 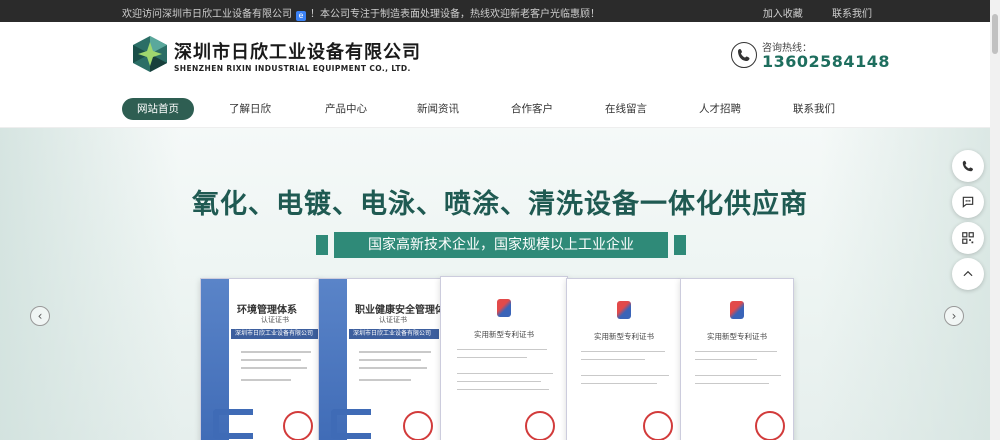 I want to click on certificate-title: 环境管理体系, so click(x=267, y=310).